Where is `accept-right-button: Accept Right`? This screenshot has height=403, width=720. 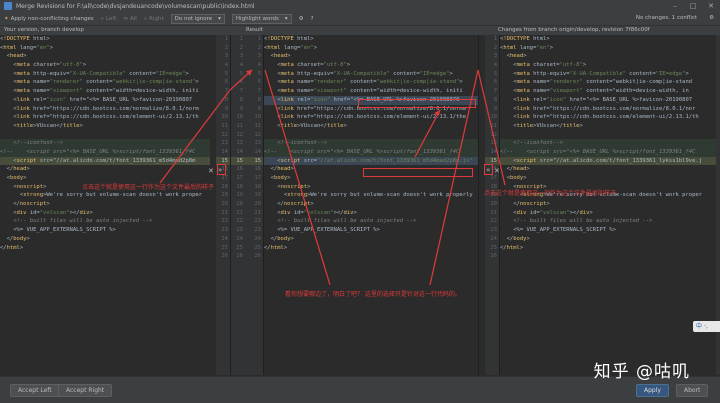 accept-right-button: Accept Right is located at coordinates (85, 390).